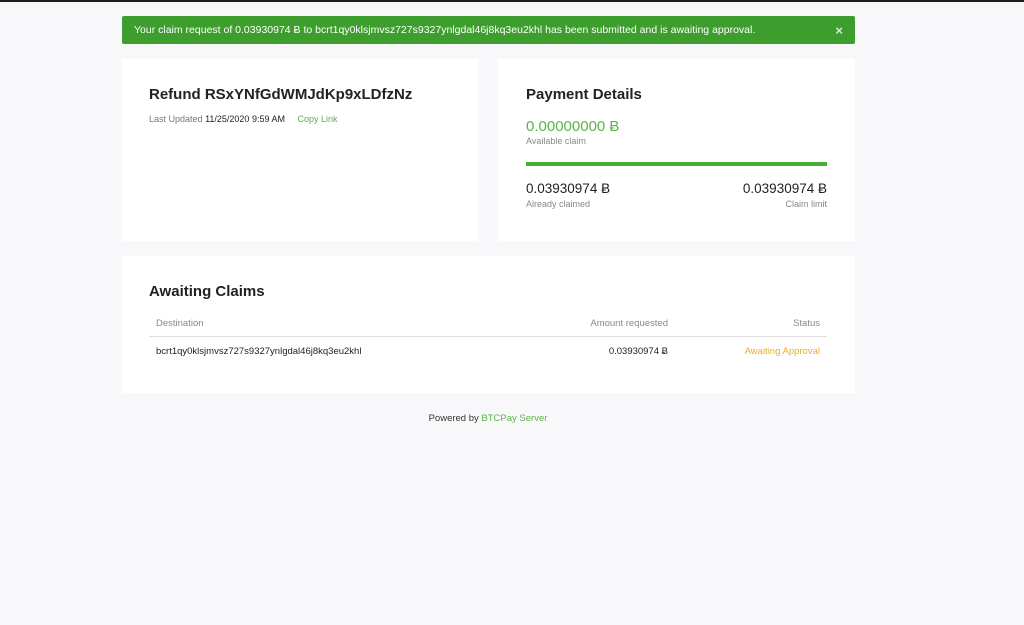 The width and height of the screenshot is (1024, 625). I want to click on header-status: Status, so click(806, 323).